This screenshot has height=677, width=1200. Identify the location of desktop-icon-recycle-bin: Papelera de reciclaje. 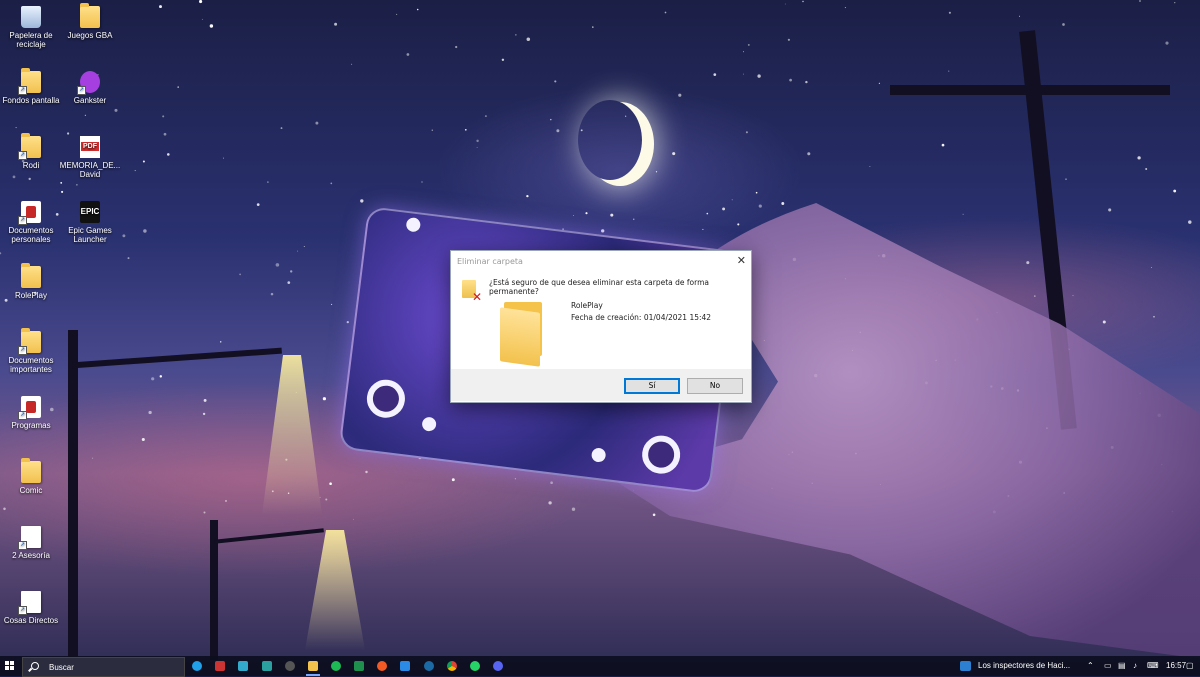
(31, 27).